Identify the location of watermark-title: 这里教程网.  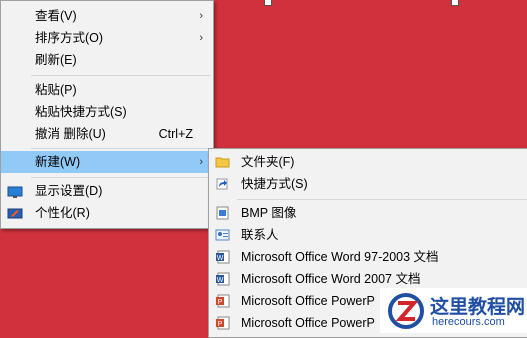
(478, 307).